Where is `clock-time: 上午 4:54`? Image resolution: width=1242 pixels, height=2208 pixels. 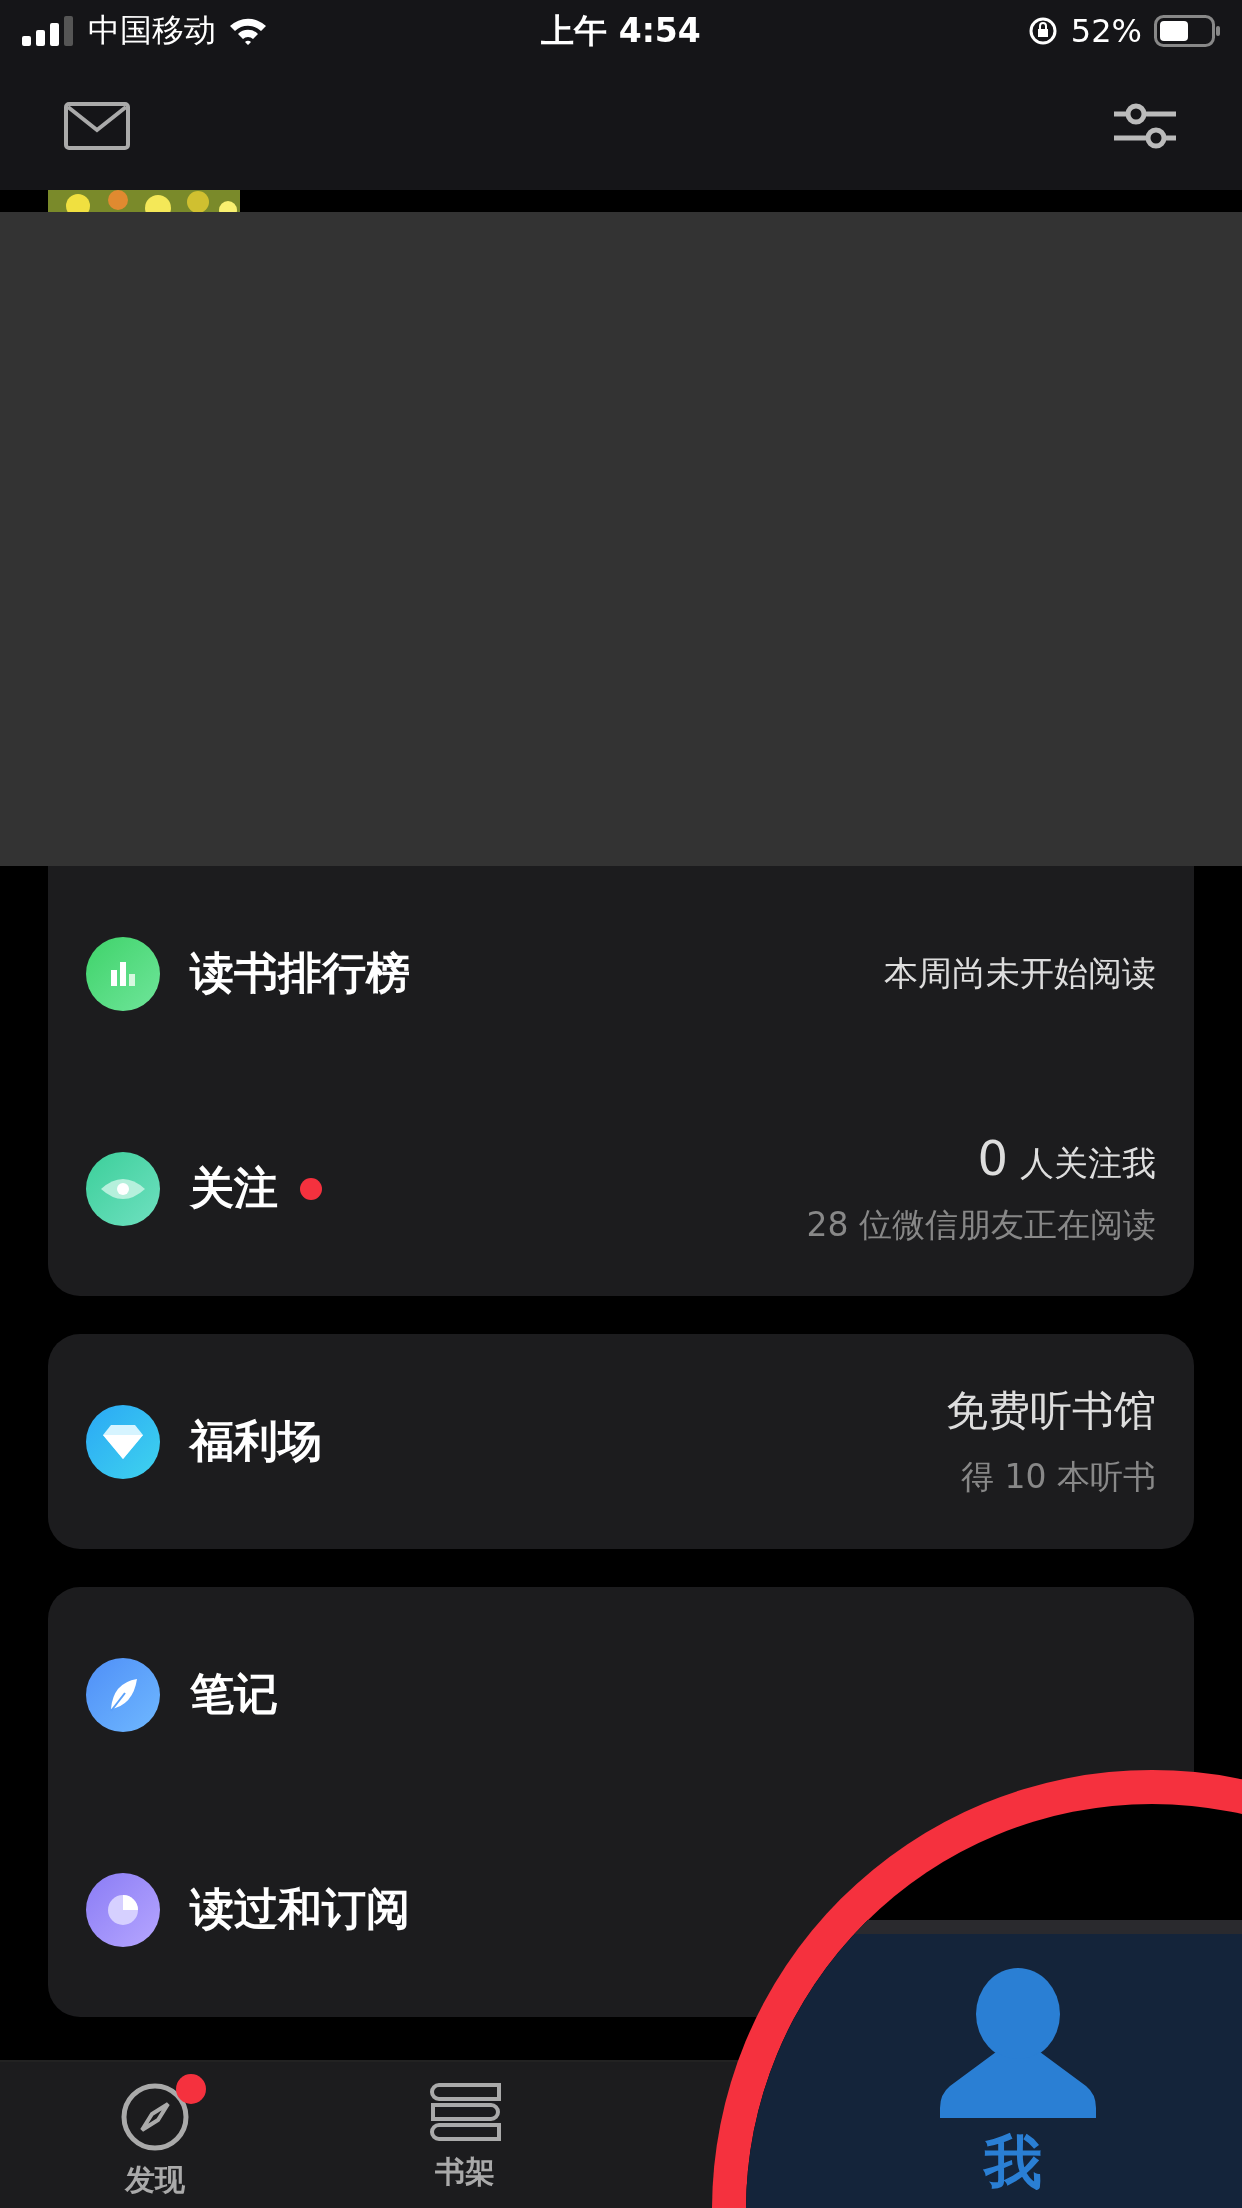 clock-time: 上午 4:54 is located at coordinates (621, 30).